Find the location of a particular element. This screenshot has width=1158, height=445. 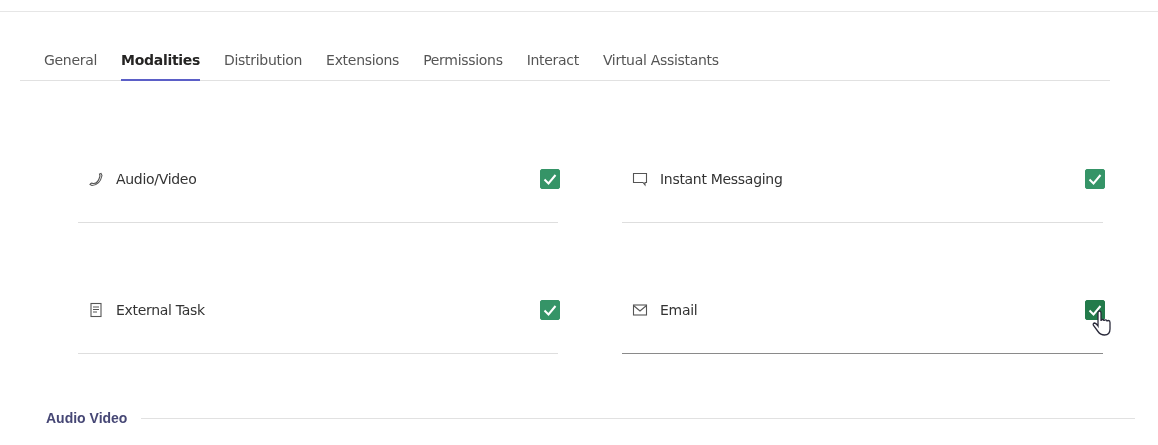

tab: Virtual Assistants is located at coordinates (660, 64).